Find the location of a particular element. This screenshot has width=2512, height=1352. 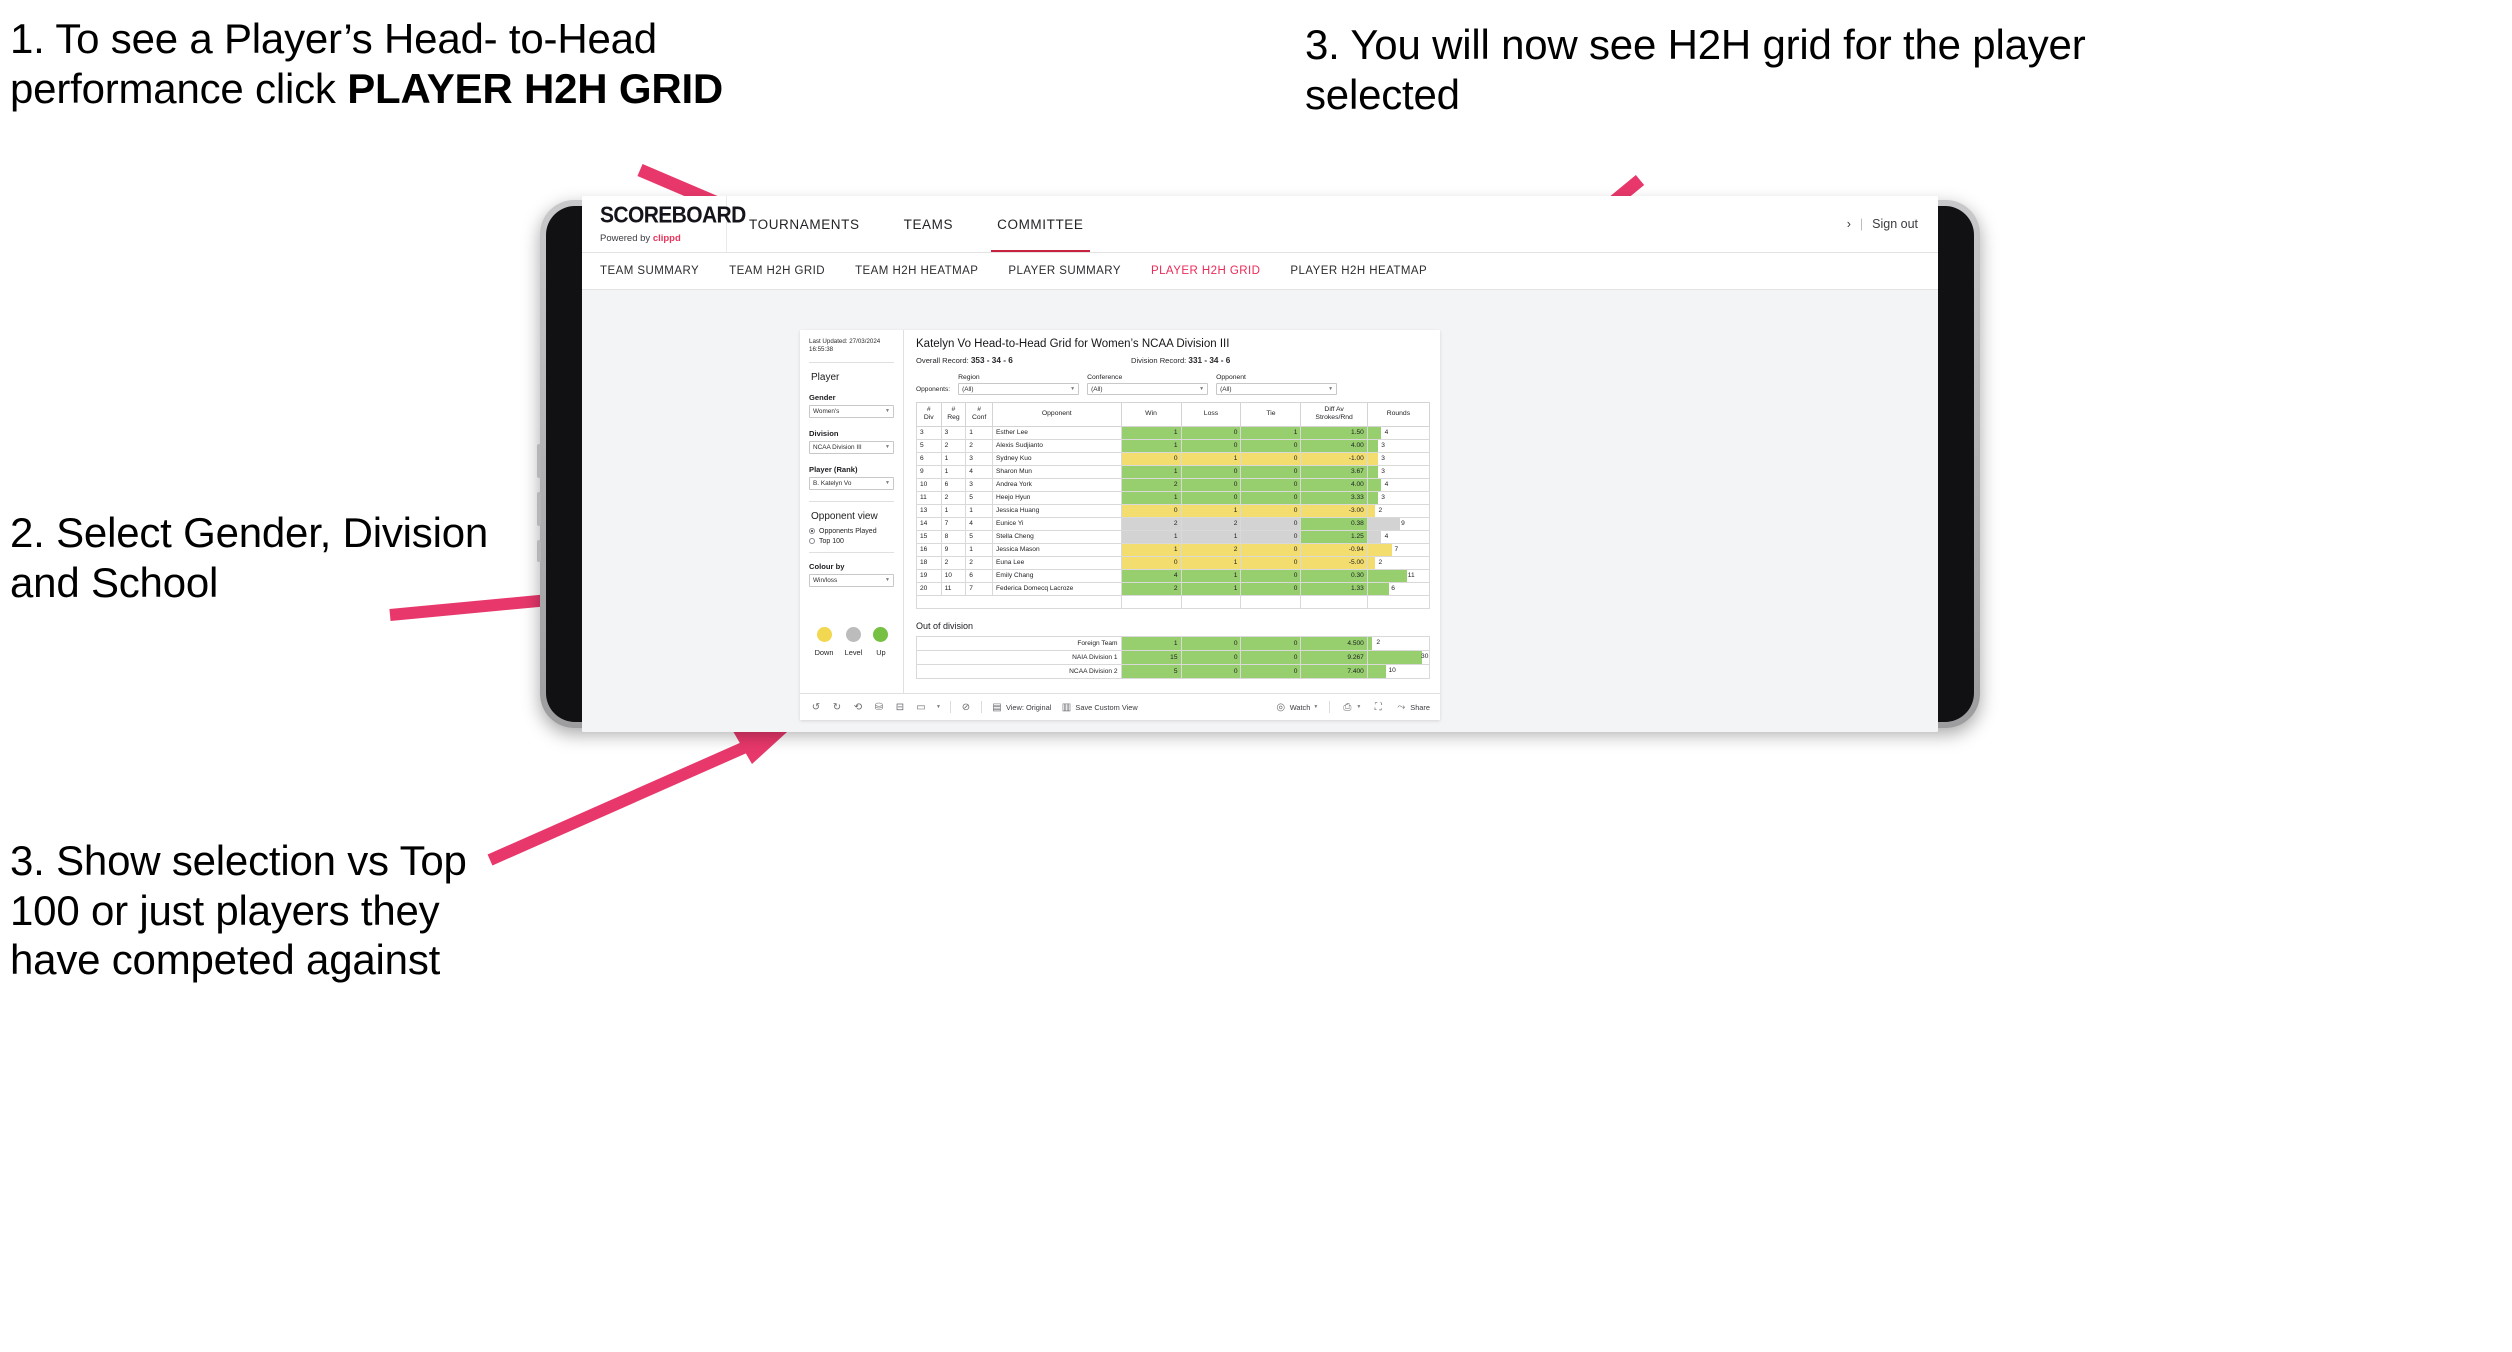

cell-conf: 1 is located at coordinates (979, 549).